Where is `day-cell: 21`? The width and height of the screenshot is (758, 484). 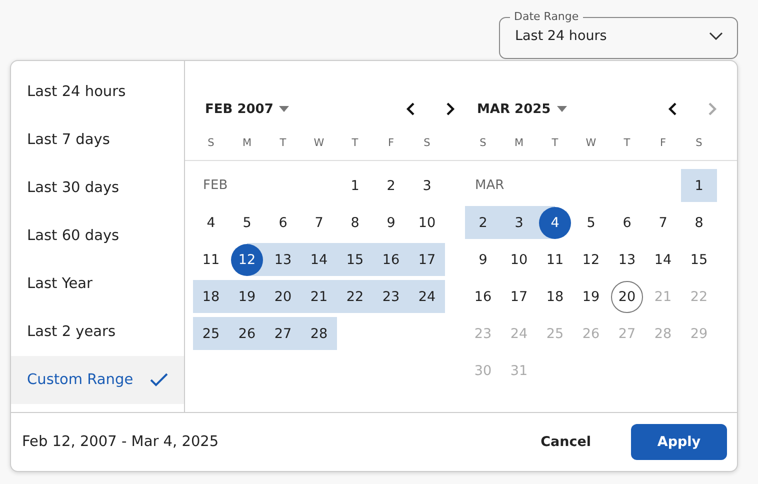
day-cell: 21 is located at coordinates (319, 296).